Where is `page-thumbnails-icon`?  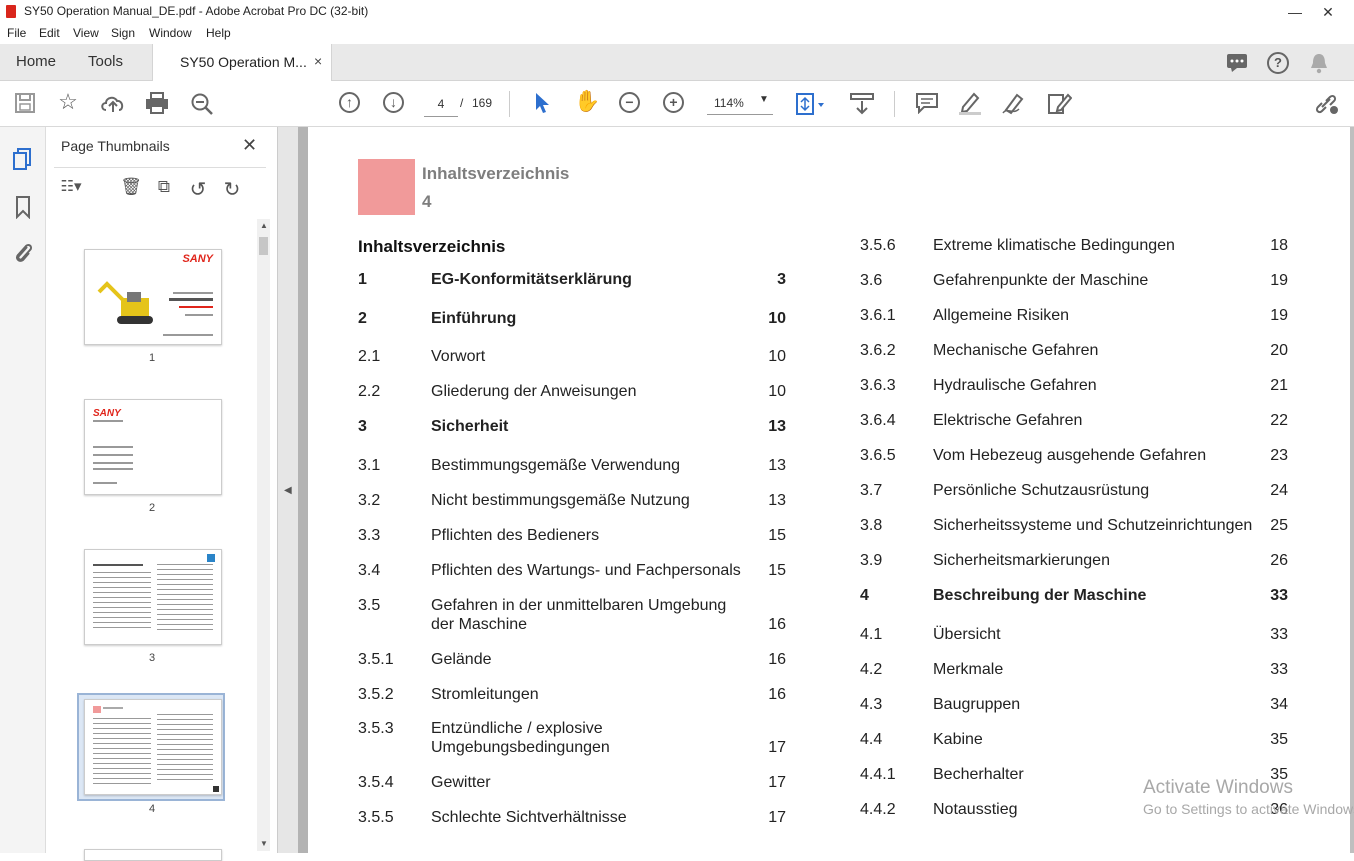 page-thumbnails-icon is located at coordinates (23, 159).